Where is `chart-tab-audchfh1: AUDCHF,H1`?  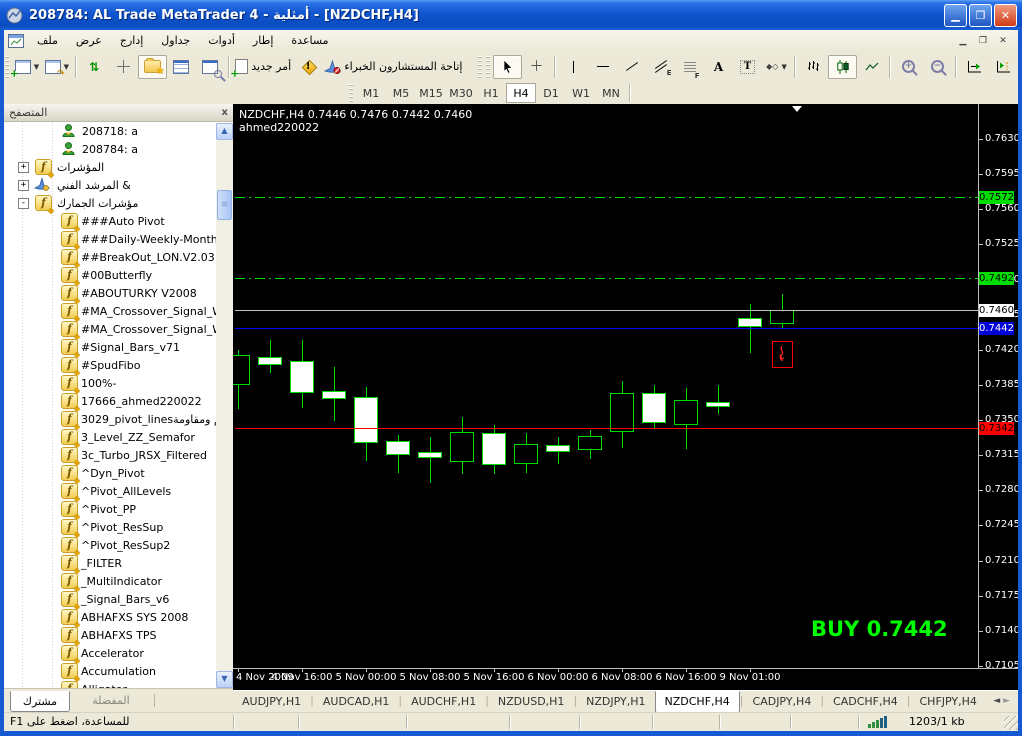 chart-tab-audchfh1: AUDCHF,H1 is located at coordinates (443, 701).